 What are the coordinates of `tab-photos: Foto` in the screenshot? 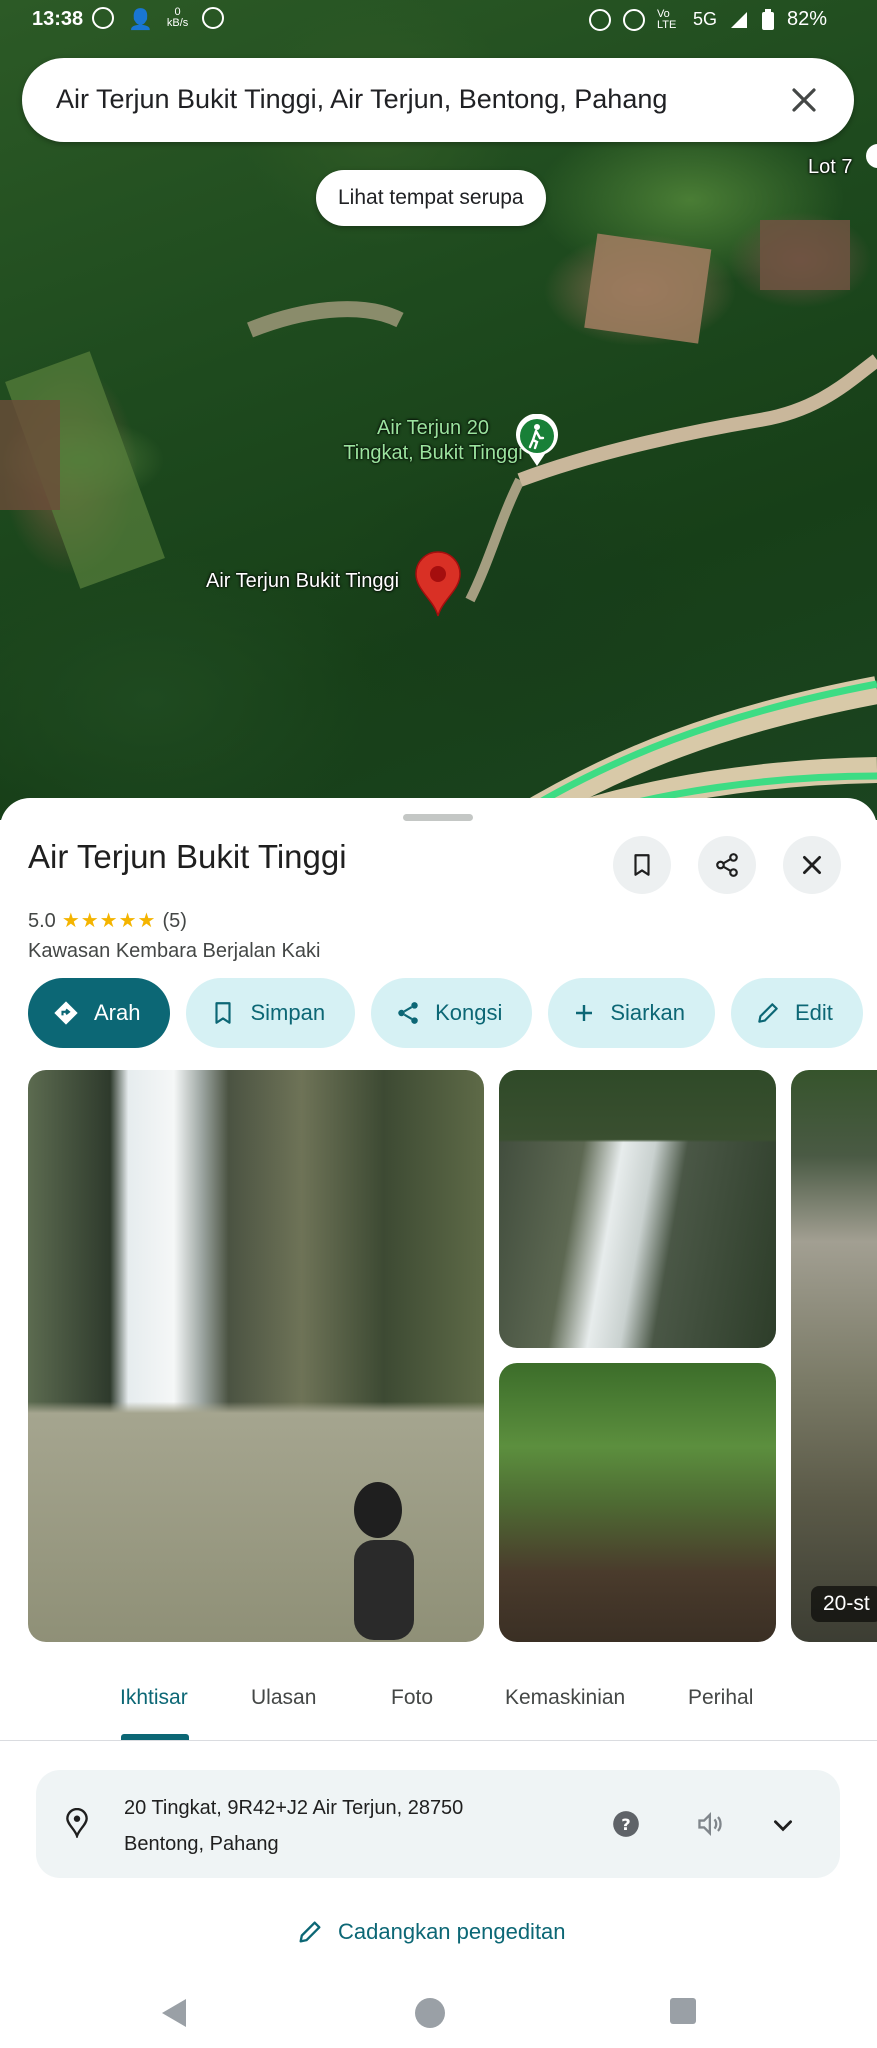 It's located at (412, 1698).